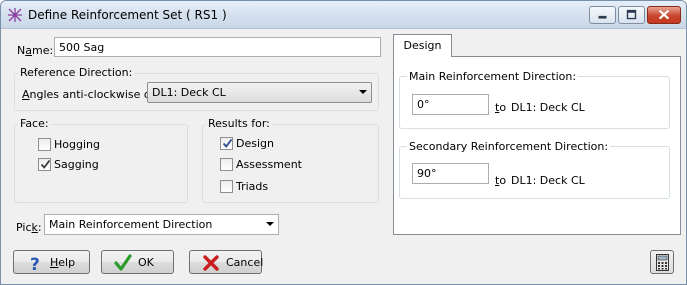 The image size is (687, 285). Describe the element at coordinates (269, 164) in the screenshot. I see `assessment-label: Assessment` at that location.